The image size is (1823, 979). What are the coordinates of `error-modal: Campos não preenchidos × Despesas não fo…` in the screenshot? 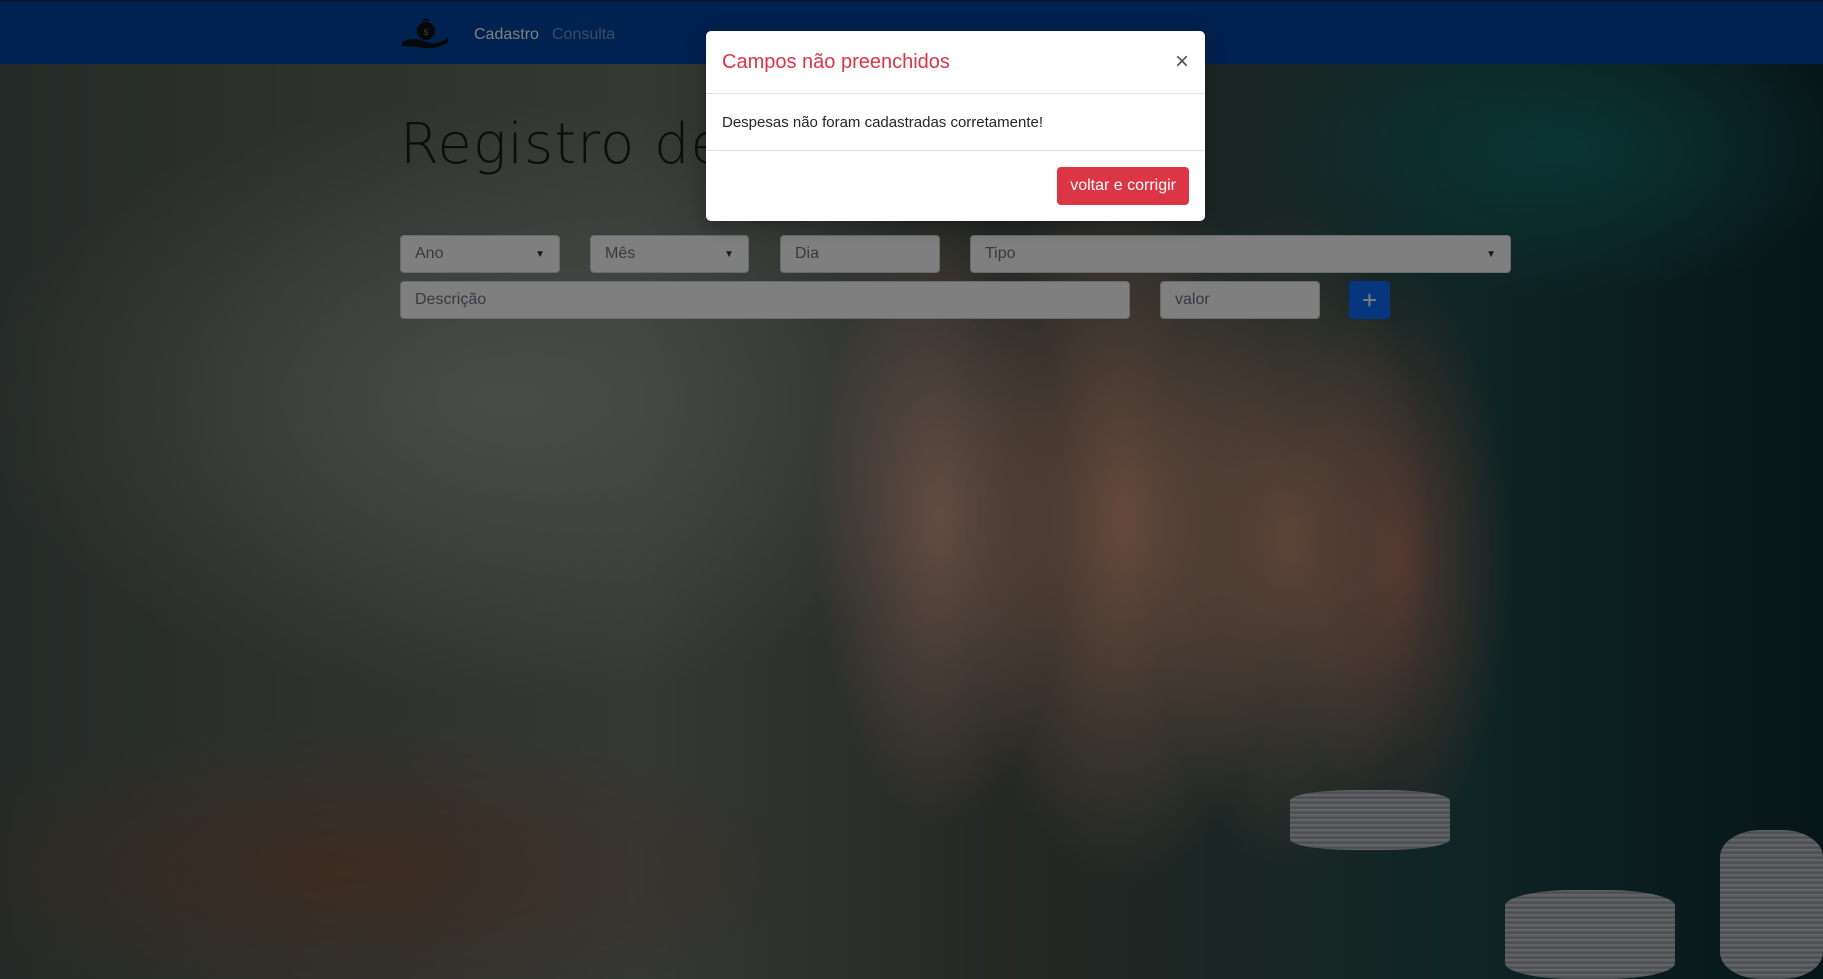 It's located at (955, 126).